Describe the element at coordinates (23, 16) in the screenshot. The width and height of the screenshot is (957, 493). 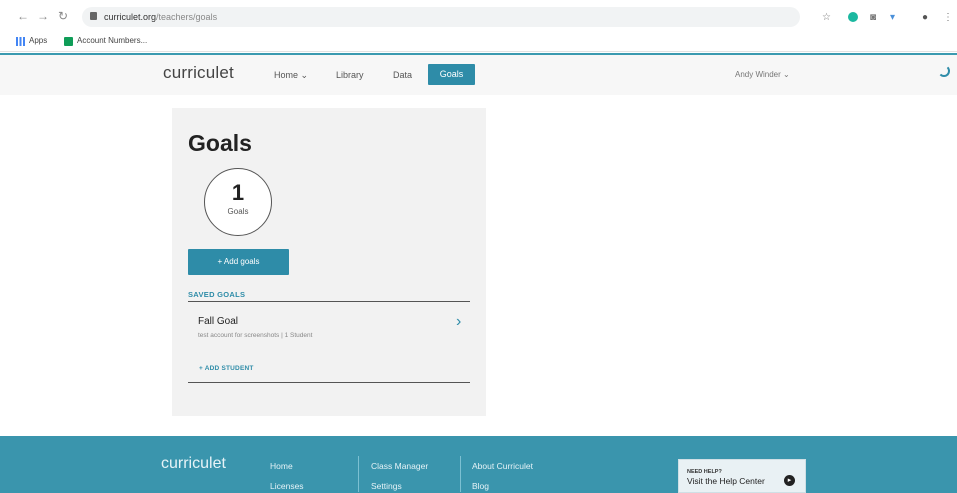
I see `back-icon: ←` at that location.